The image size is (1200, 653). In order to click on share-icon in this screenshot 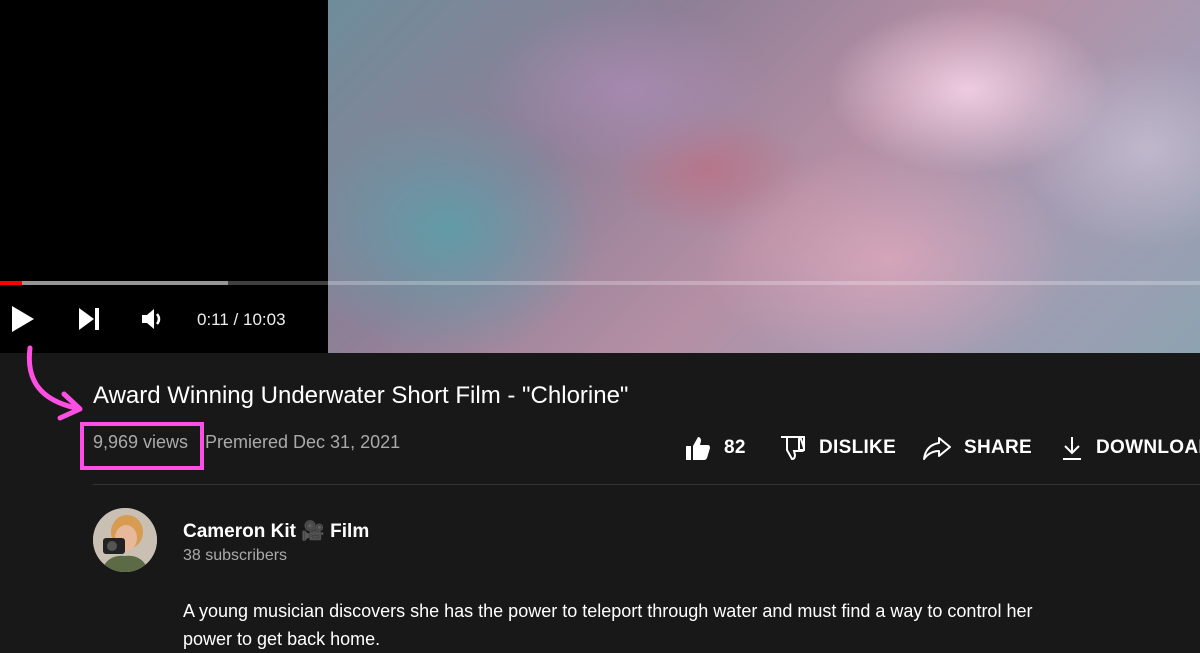, I will do `click(937, 448)`.